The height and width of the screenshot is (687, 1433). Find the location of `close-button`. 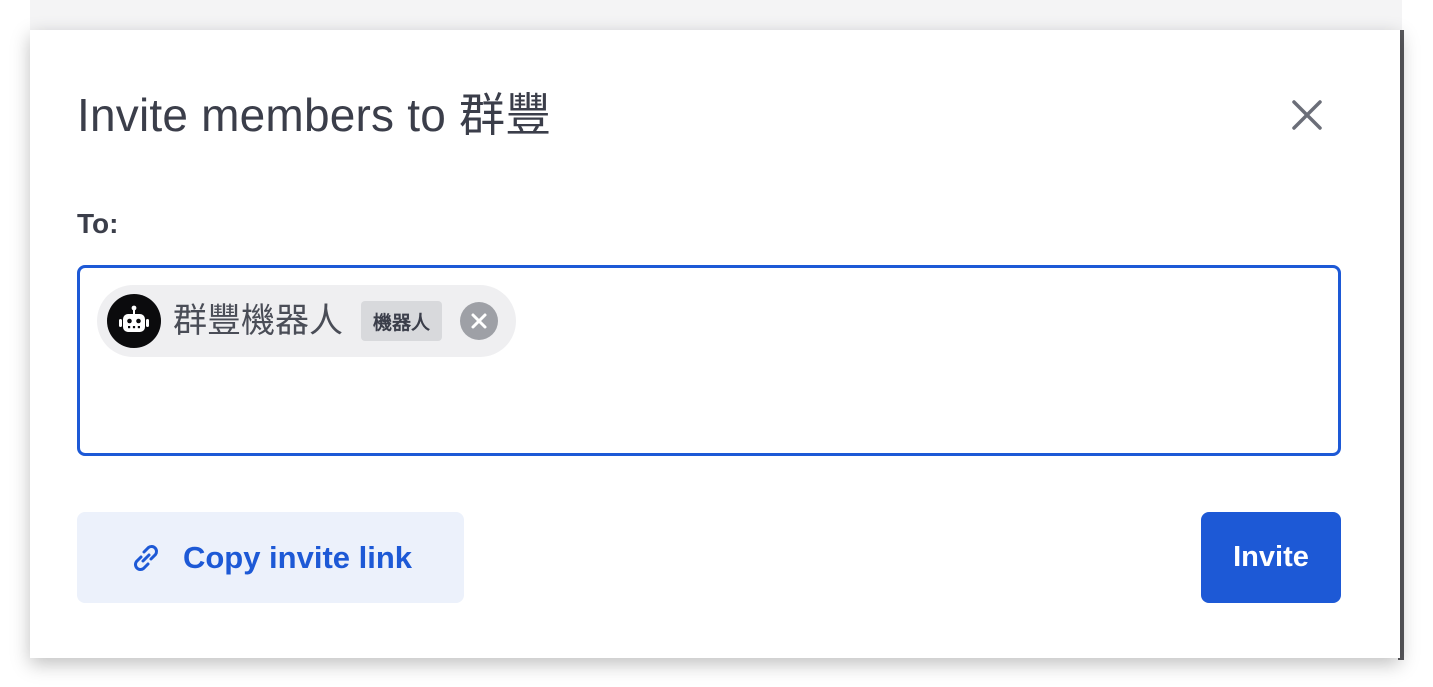

close-button is located at coordinates (1307, 115).